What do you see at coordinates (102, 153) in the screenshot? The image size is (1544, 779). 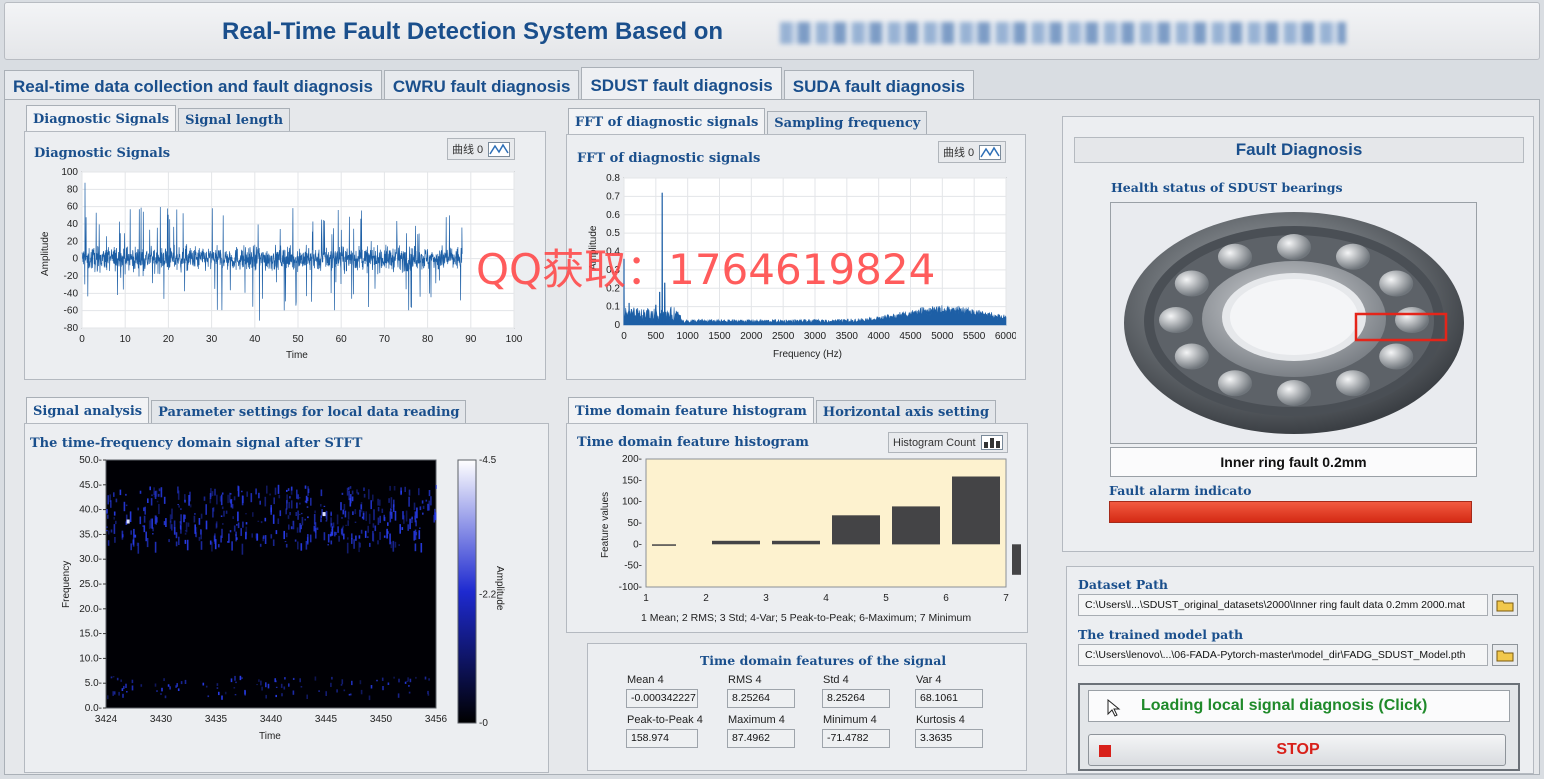 I see `diag-label: Diagnostic Signals` at bounding box center [102, 153].